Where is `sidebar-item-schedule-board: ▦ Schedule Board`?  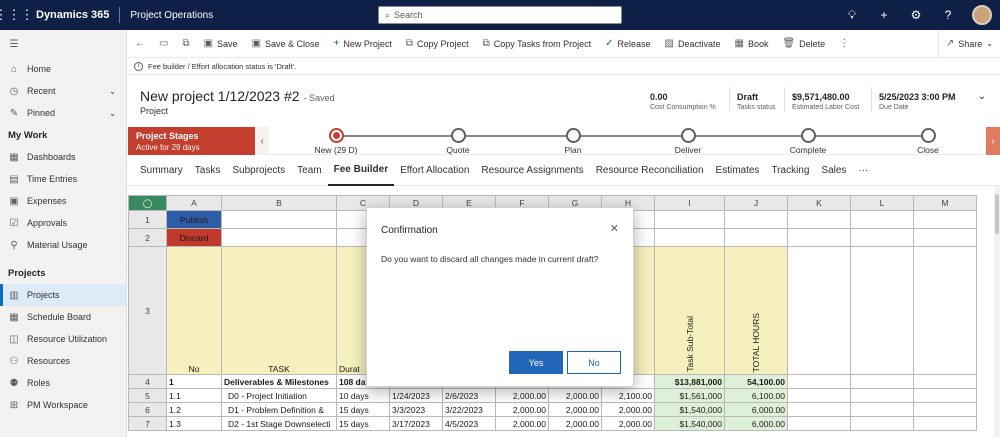
sidebar-item-schedule-board: ▦ Schedule Board is located at coordinates (63, 317).